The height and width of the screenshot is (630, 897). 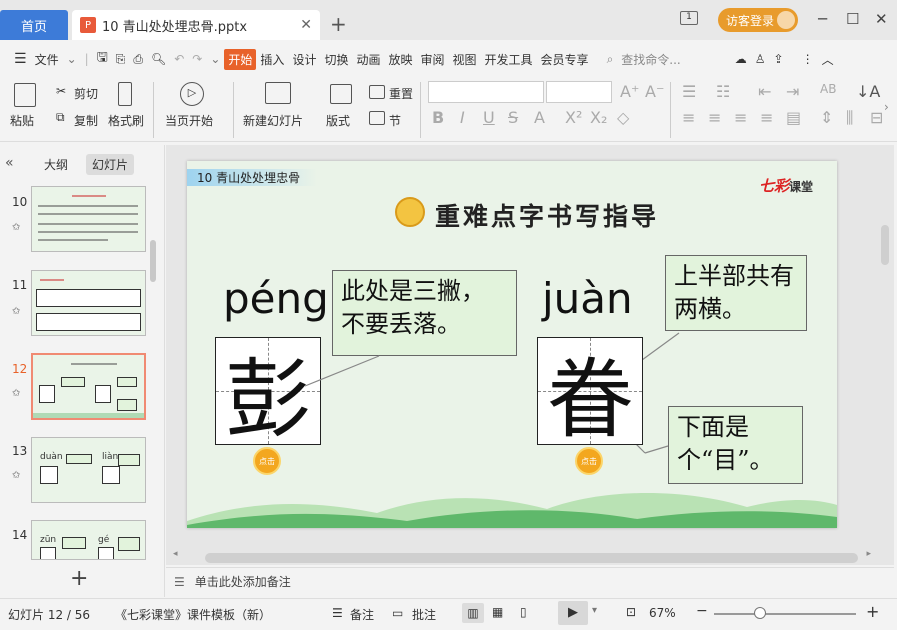 I want to click on search-icon: ⌕, so click(x=610, y=59).